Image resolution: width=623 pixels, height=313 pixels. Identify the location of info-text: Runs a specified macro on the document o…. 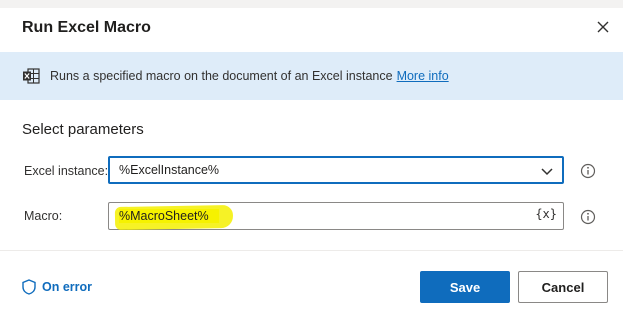
(221, 76).